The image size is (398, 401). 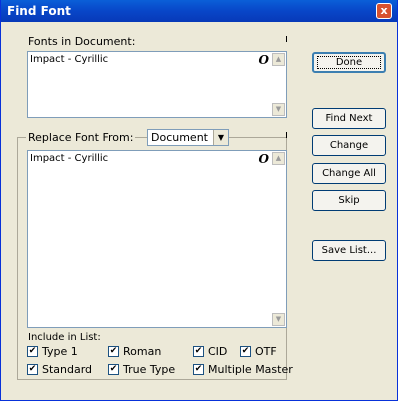 I want to click on checkbox-label: CID, so click(x=218, y=351).